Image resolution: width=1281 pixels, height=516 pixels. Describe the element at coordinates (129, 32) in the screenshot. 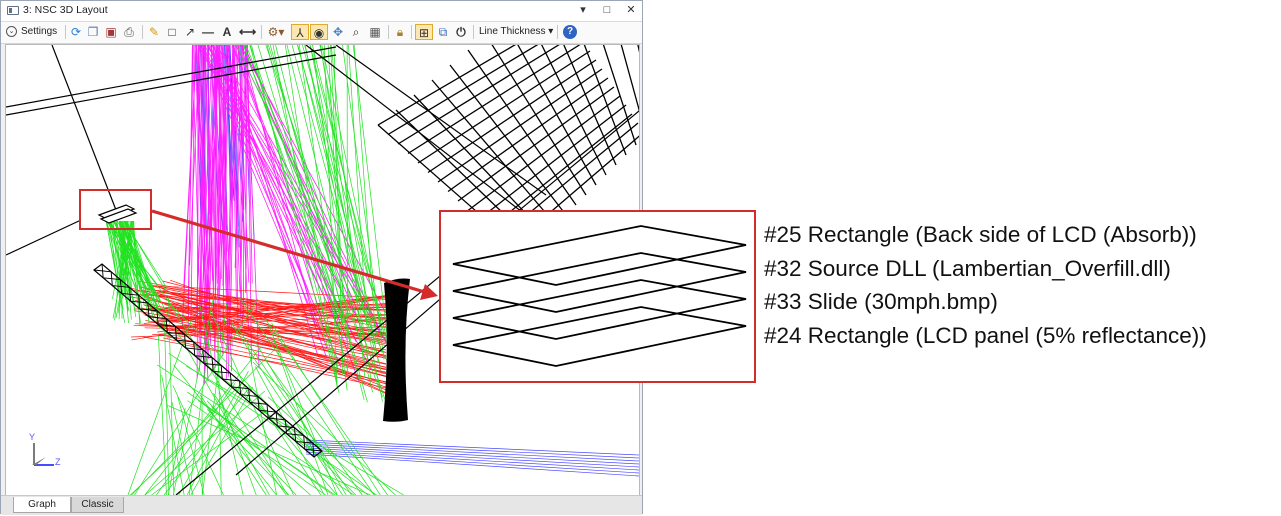

I see `print-icon: ⎙` at that location.